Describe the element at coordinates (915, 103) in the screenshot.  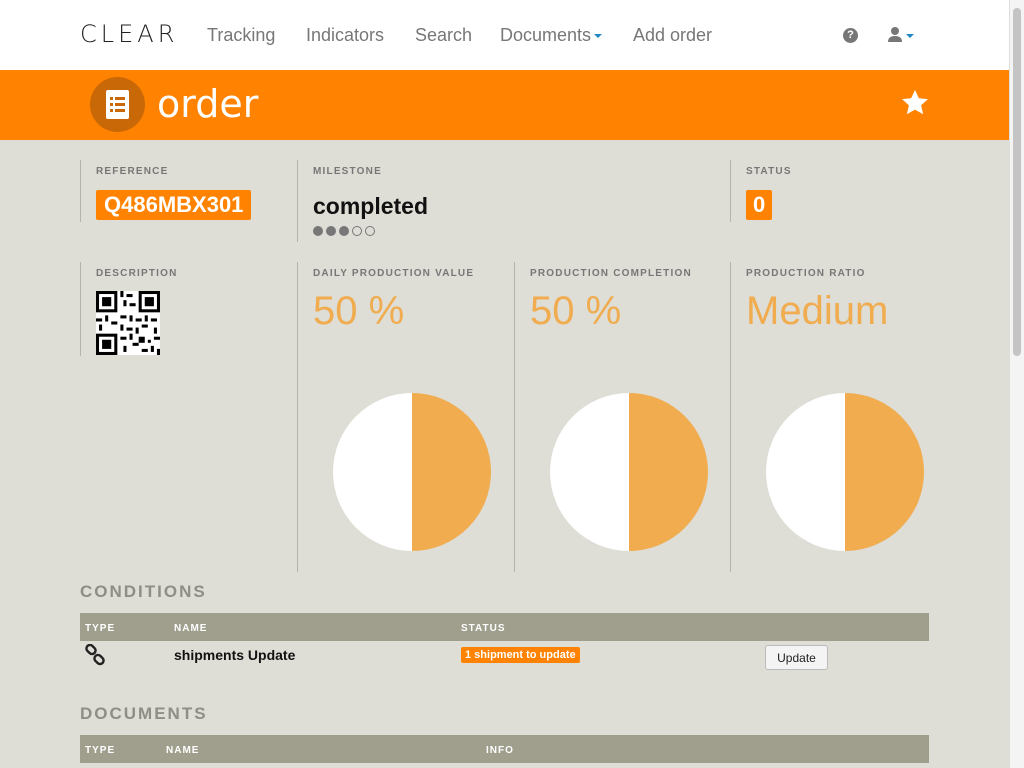
I see `star-icon` at that location.